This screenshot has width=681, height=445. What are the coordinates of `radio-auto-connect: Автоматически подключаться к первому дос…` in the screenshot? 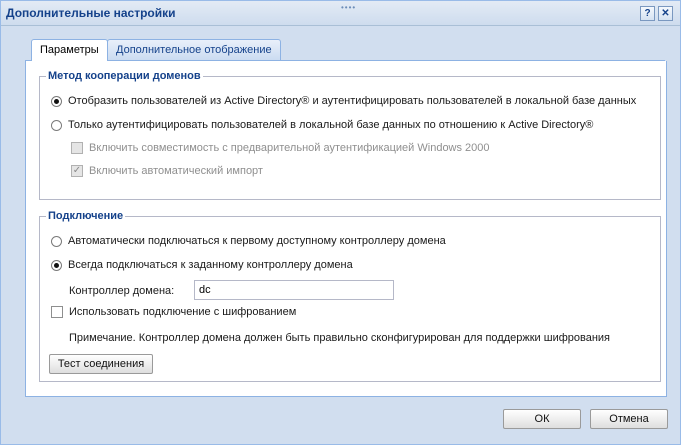 It's located at (248, 241).